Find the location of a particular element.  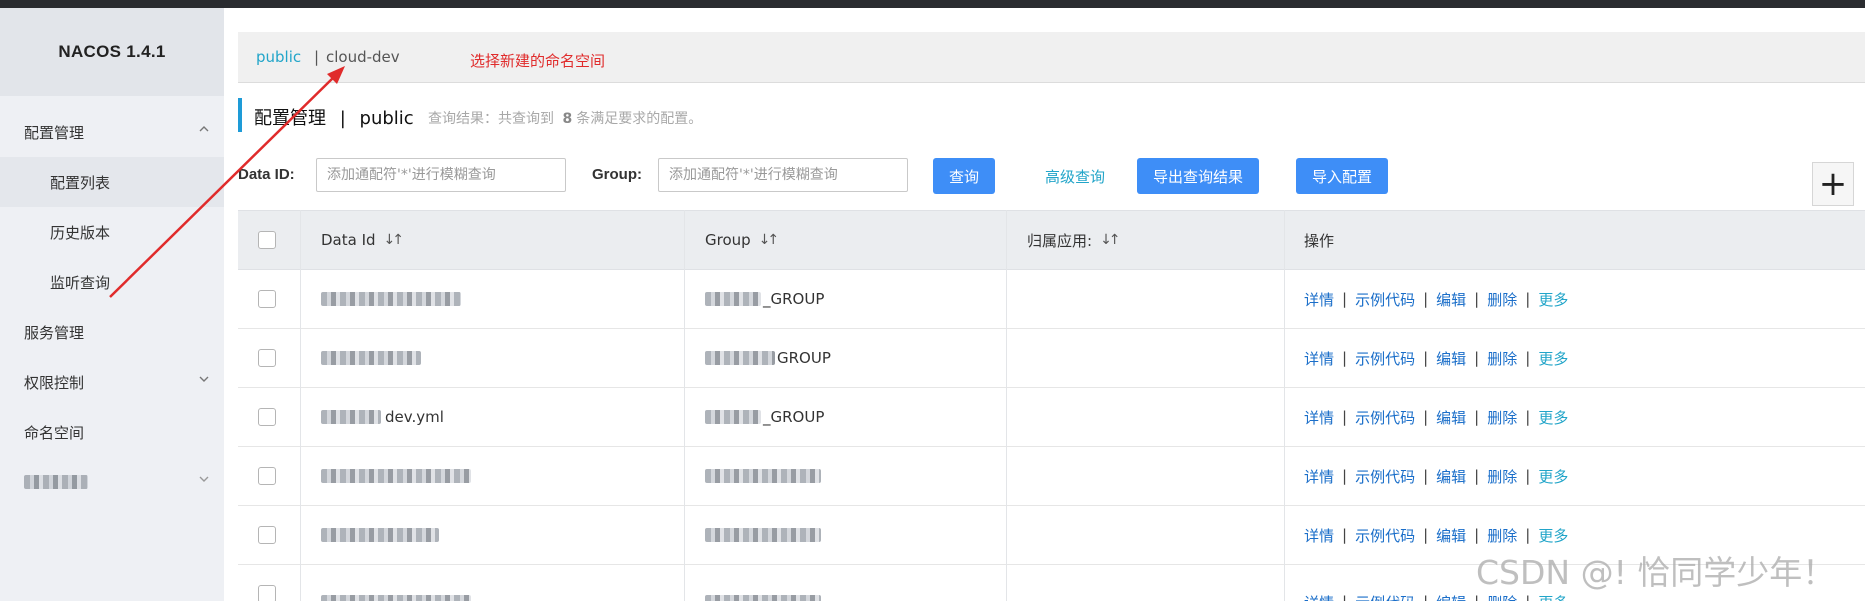

advanced-query-link: 高级查询 is located at coordinates (1075, 176).